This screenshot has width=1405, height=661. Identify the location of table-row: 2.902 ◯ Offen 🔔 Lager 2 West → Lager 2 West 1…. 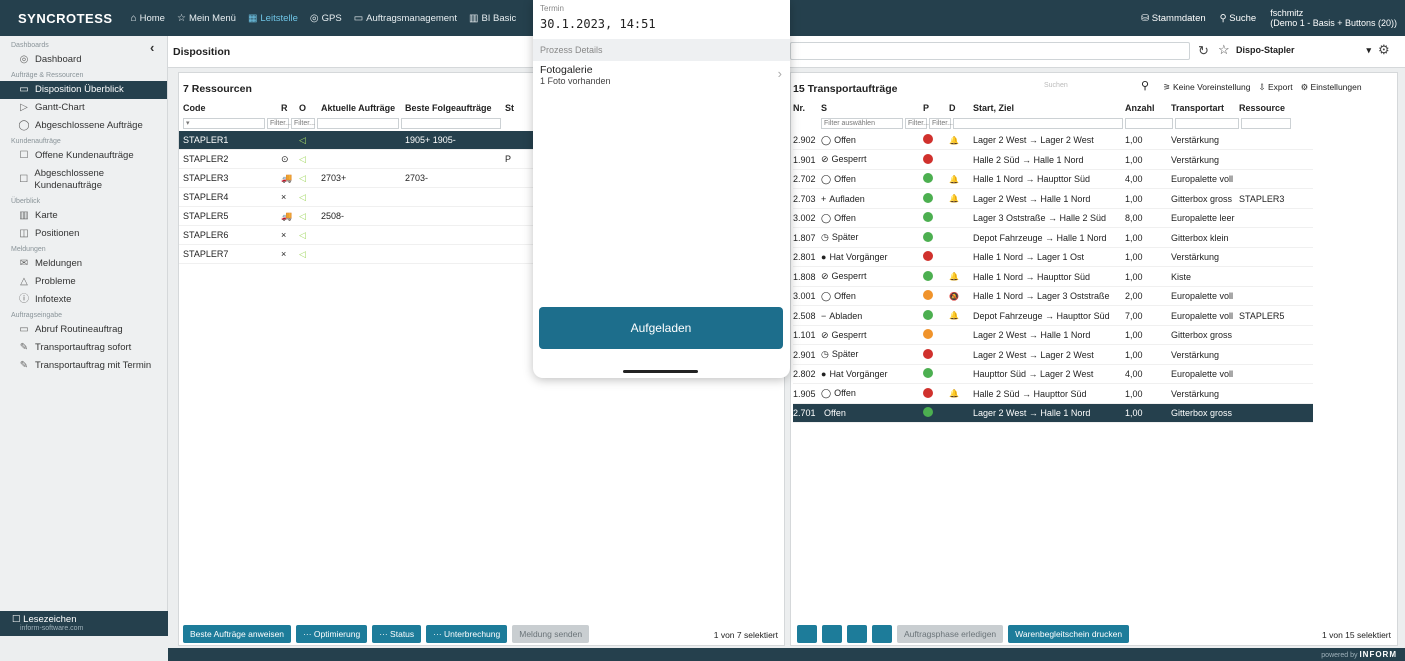
(1053, 140).